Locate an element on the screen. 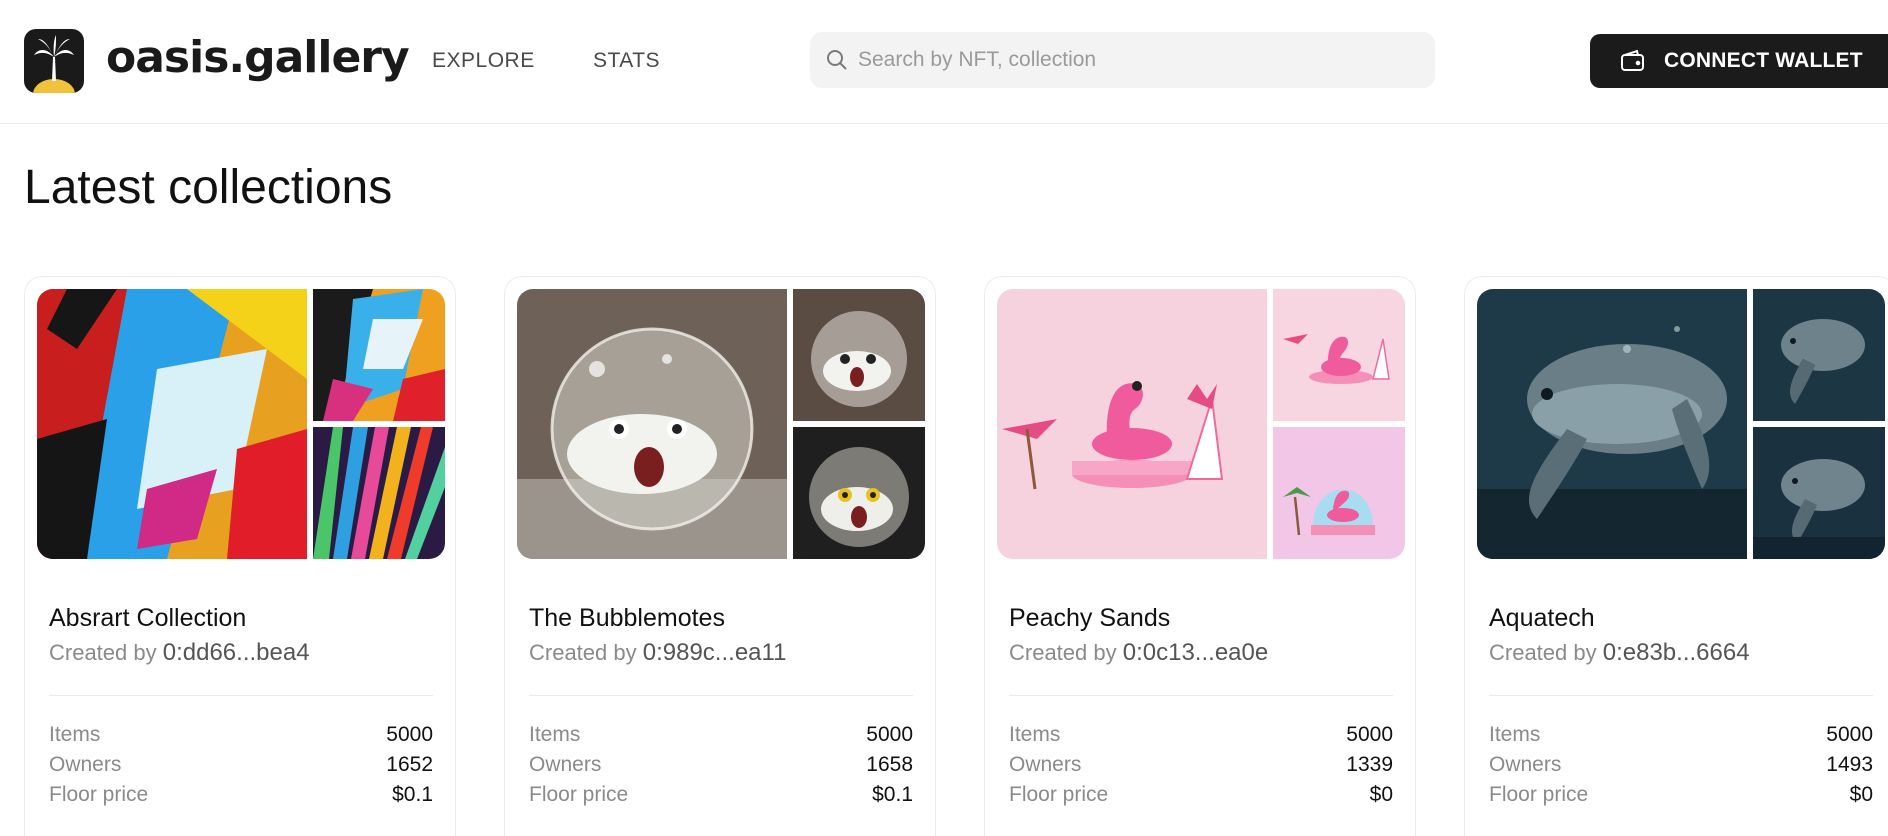 The image size is (1888, 836). creator-address: 0:e83b...6664 is located at coordinates (1676, 652).